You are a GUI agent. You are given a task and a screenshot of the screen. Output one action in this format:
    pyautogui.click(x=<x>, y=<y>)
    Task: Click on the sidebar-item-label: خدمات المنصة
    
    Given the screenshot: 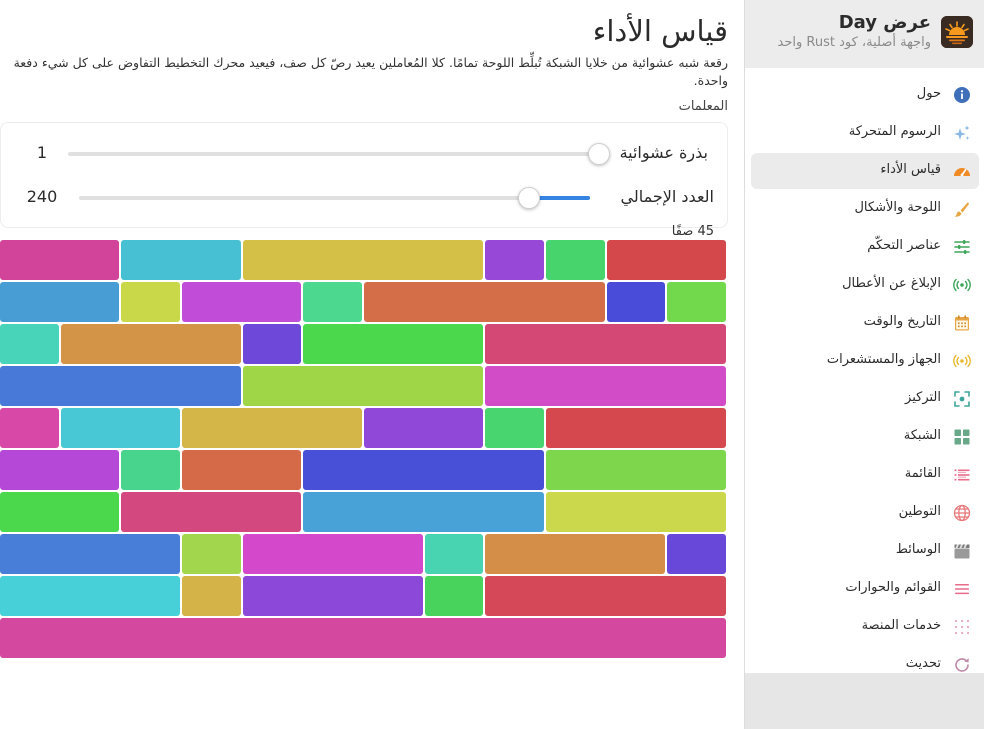 What is the action you would take?
    pyautogui.click(x=901, y=625)
    